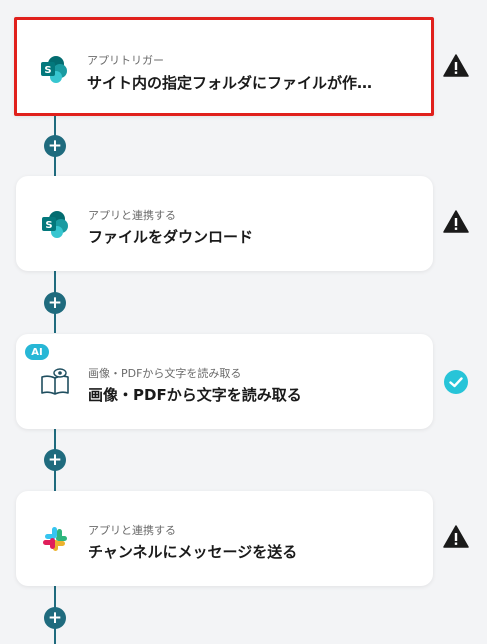 The width and height of the screenshot is (487, 644). What do you see at coordinates (224, 381) in the screenshot?
I see `flow-step-ocr: 画像・PDFから文字を読み取る 画像・PDFから文字を読み取る` at bounding box center [224, 381].